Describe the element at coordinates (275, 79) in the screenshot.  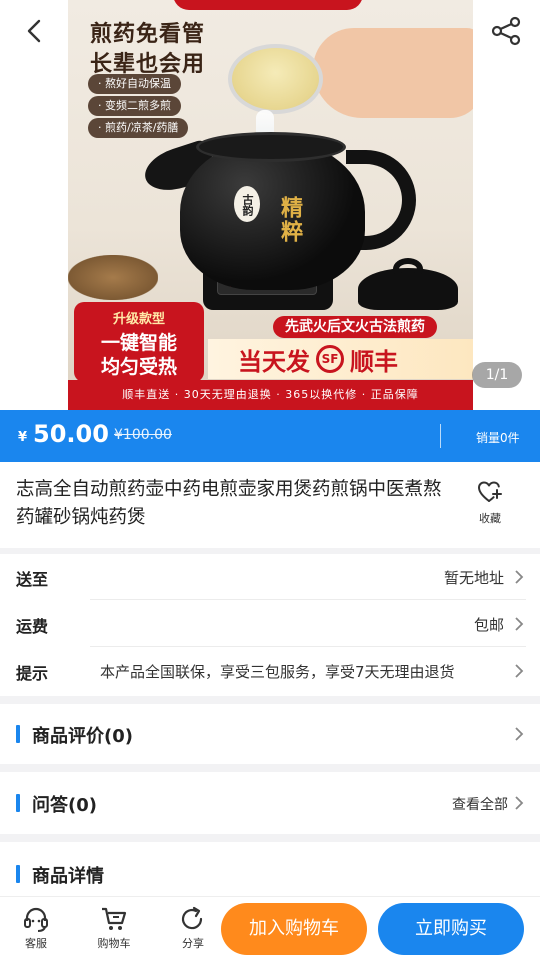
I see `bowl-graphic` at that location.